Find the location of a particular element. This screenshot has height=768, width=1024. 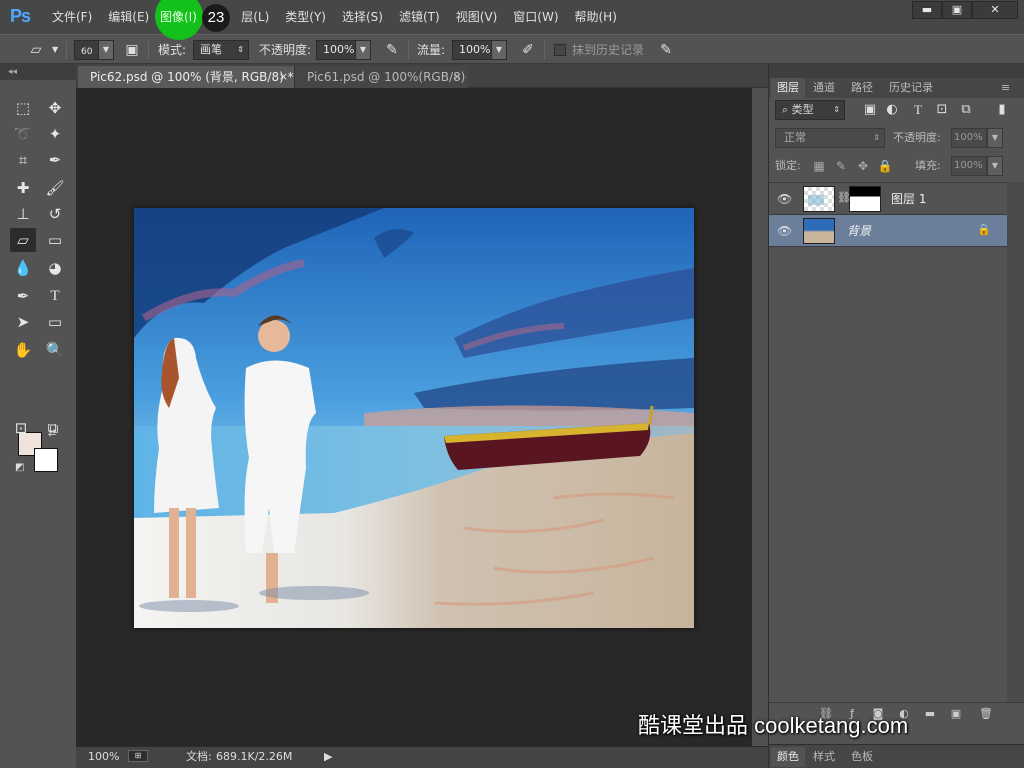

smart-object-filter-icon: ⧉ is located at coordinates (966, 110).